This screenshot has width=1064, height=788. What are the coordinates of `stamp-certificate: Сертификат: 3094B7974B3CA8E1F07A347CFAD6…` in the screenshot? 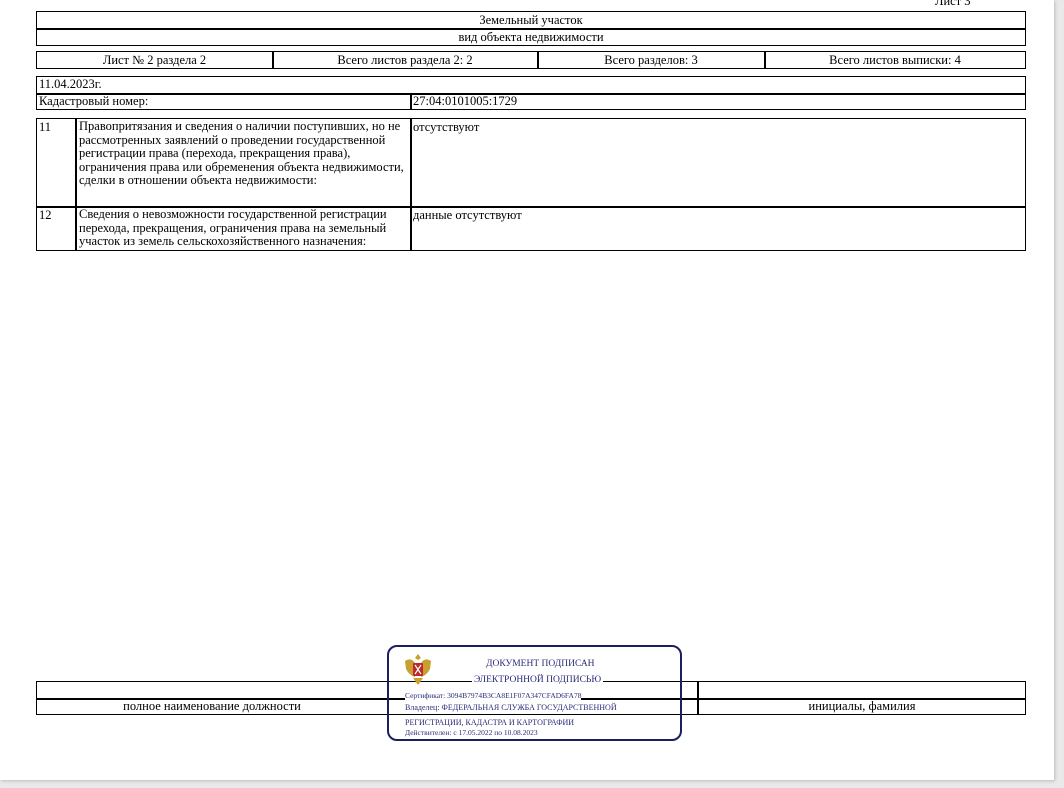 It's located at (493, 695).